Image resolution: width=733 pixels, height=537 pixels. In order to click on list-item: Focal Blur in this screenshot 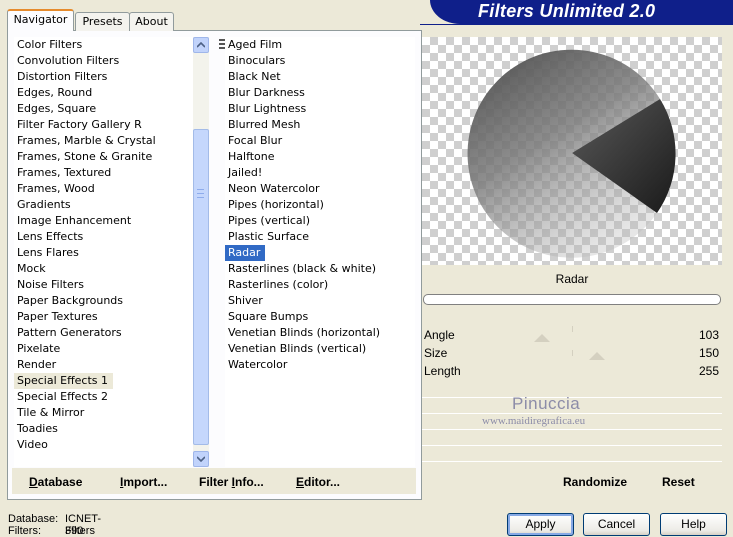, I will do `click(253, 140)`.